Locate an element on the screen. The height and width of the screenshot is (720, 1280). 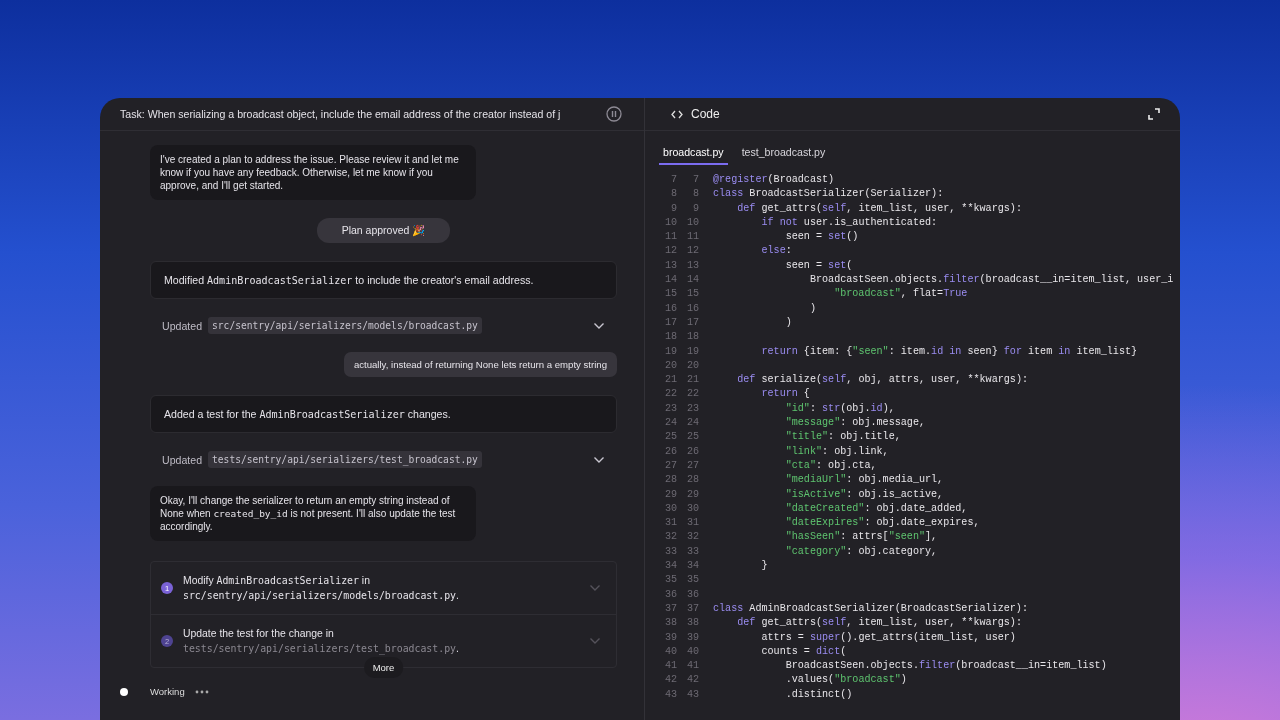
code-line: attrs = super().get_attrs(item_list, user) is located at coordinates (888, 637).